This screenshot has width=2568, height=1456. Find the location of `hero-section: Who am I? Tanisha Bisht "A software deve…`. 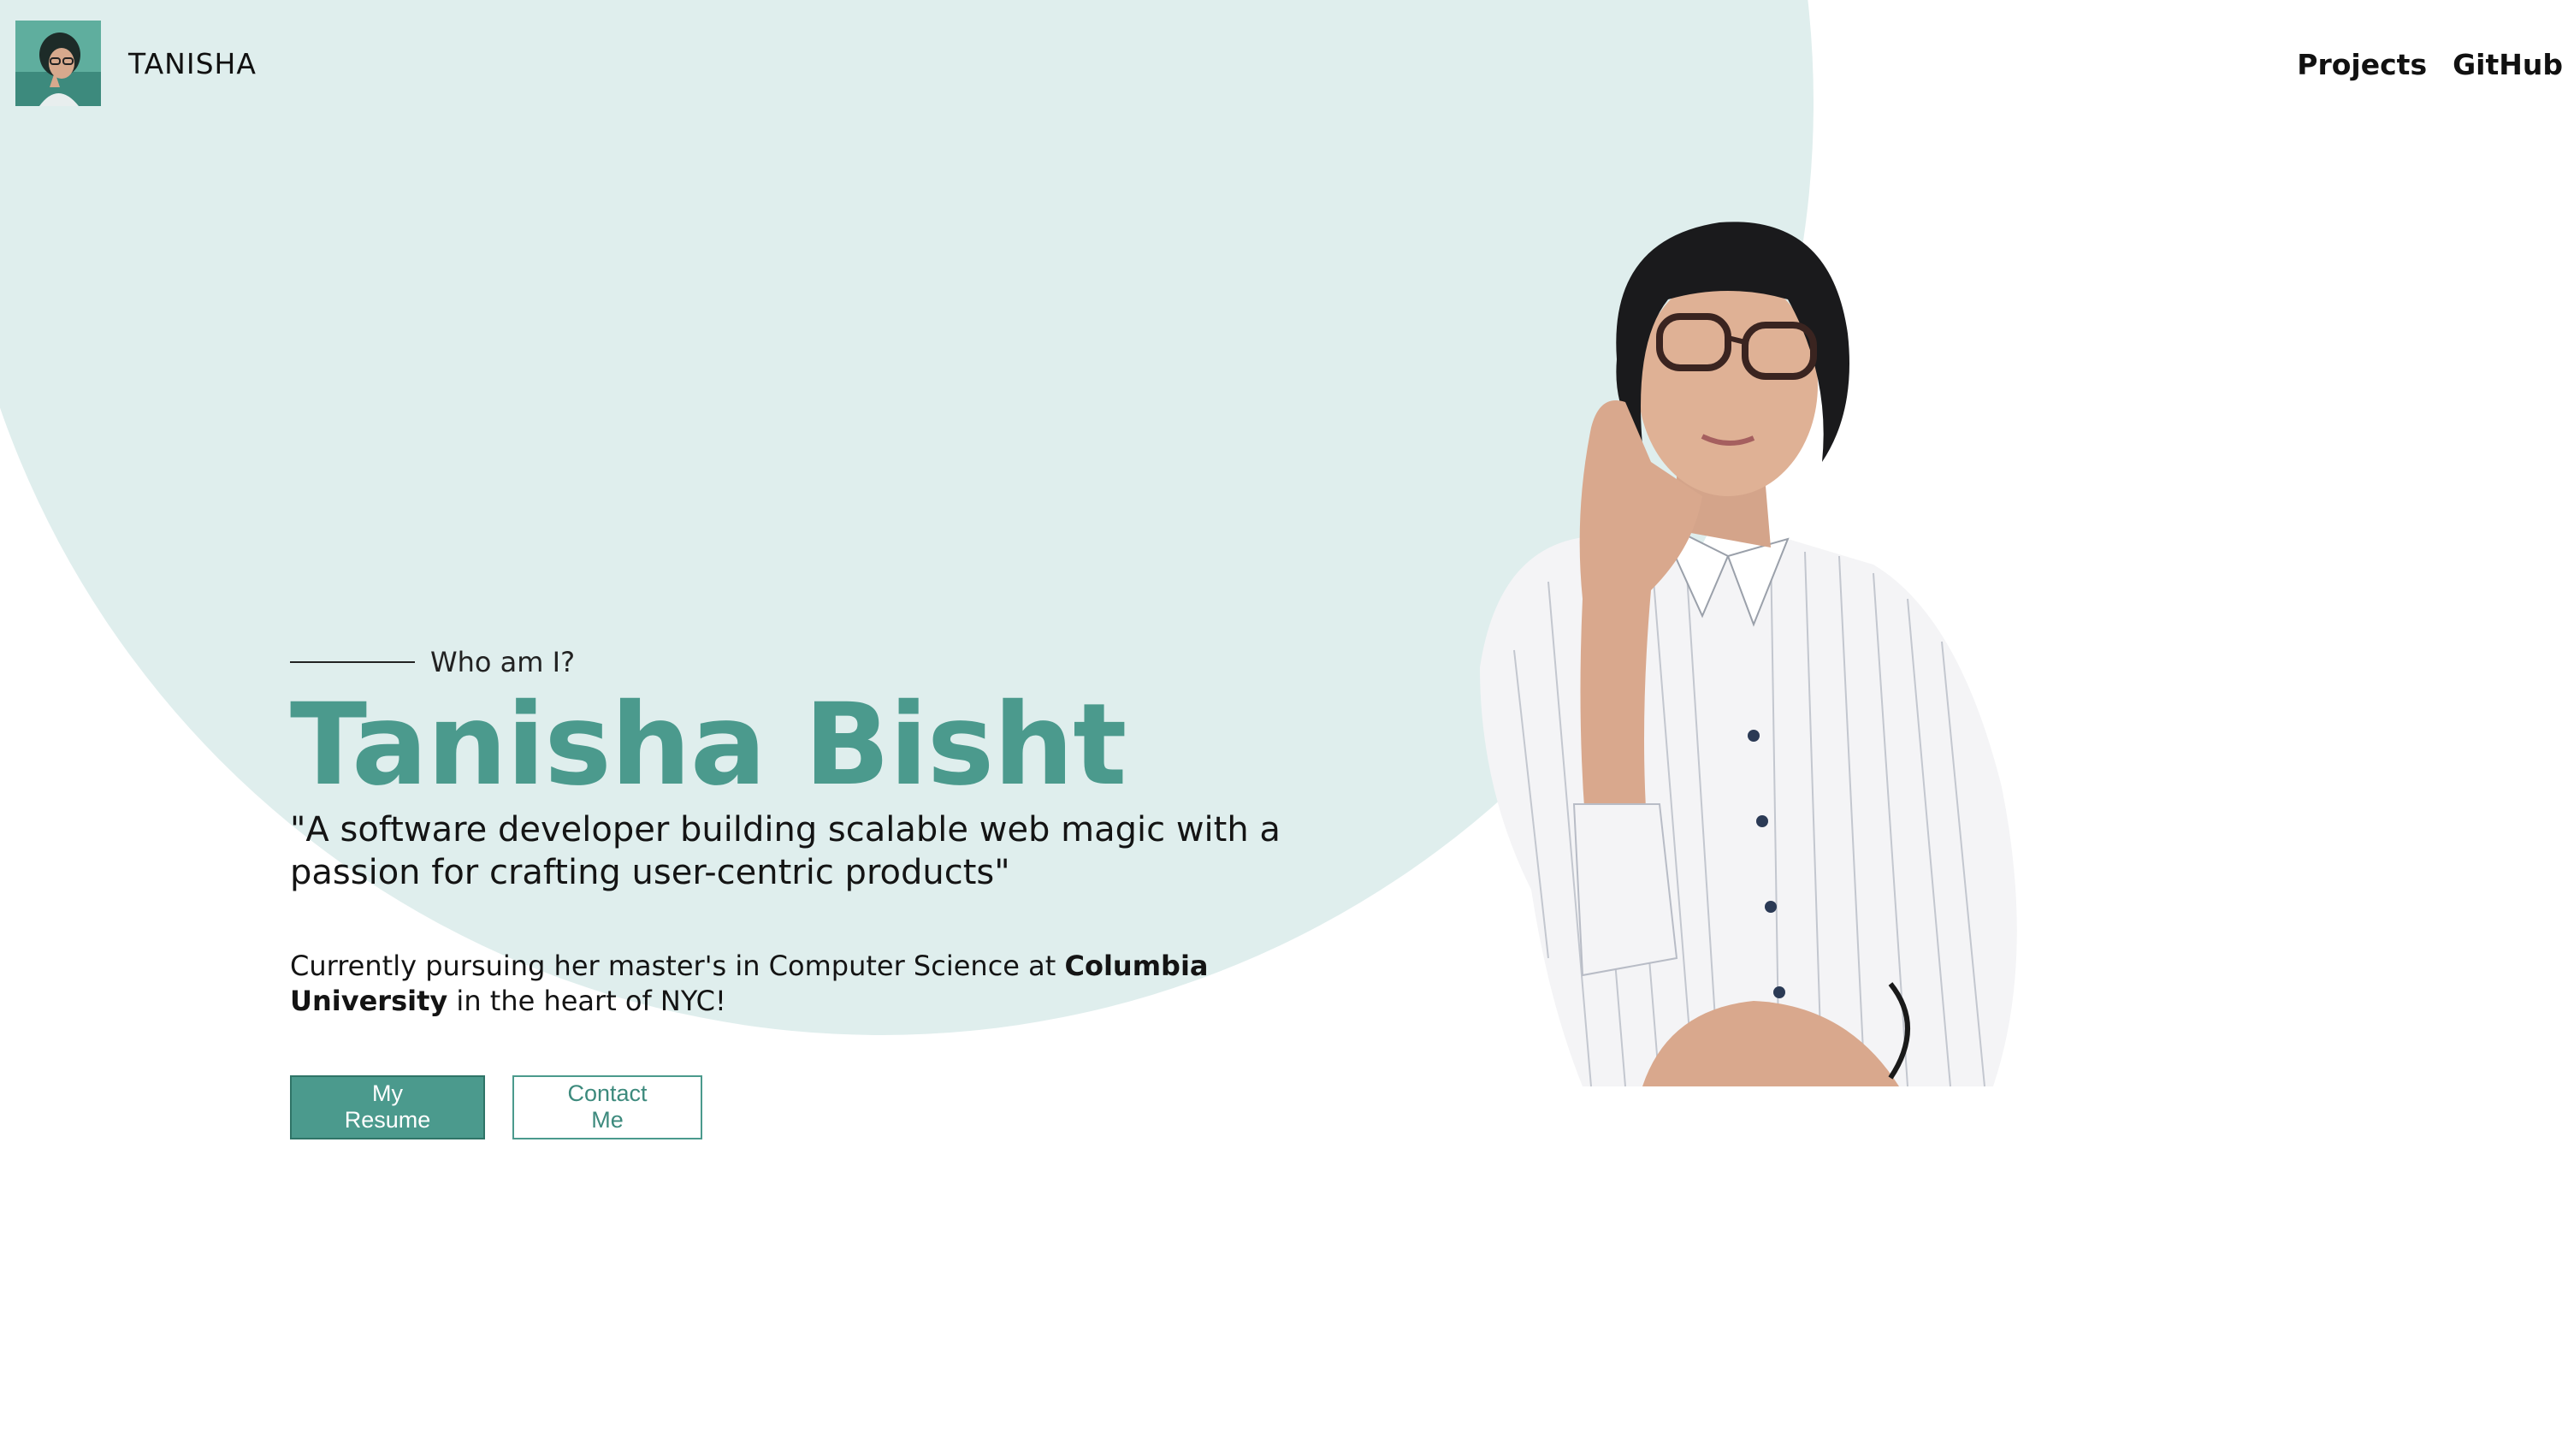

hero-section: Who am I? Tanisha Bisht "A software deve… is located at coordinates (794, 890).